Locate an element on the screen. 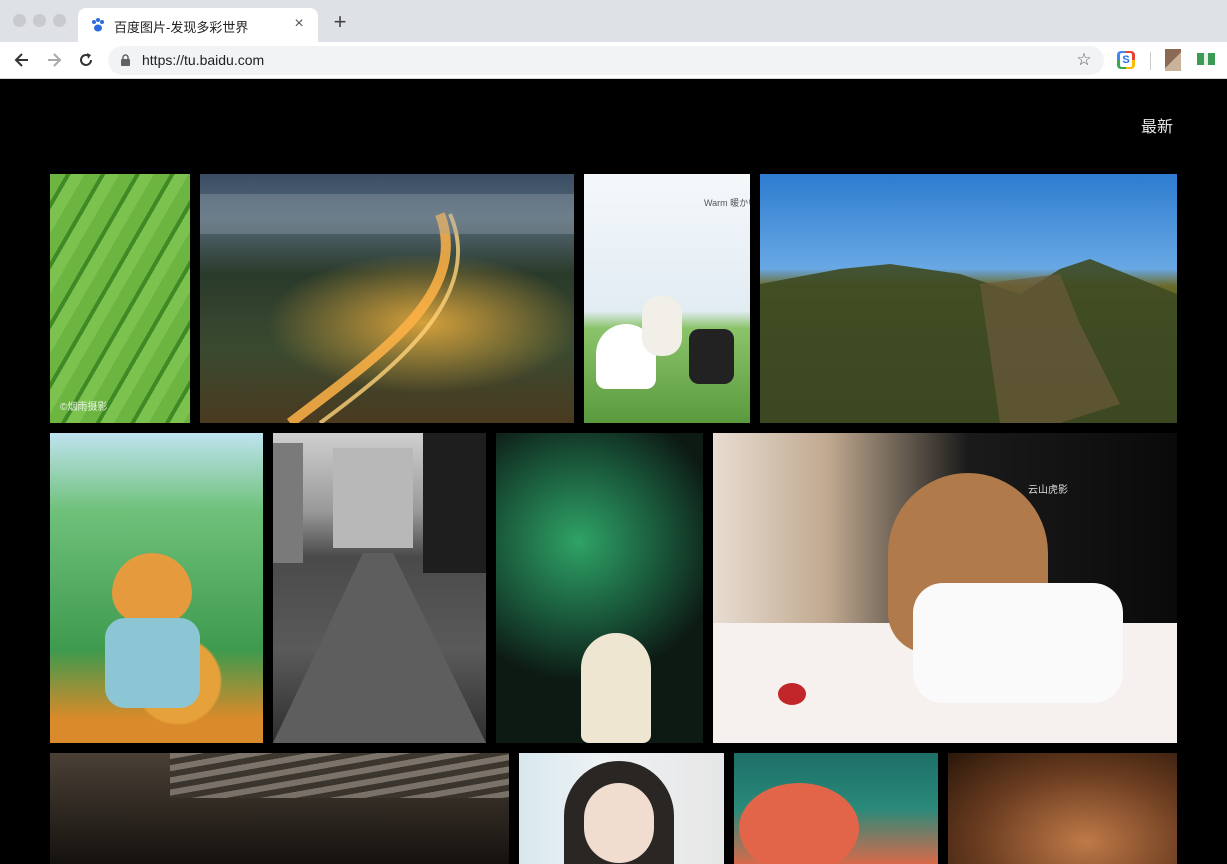 This screenshot has height=864, width=1227. toolbar-divider is located at coordinates (1150, 61).